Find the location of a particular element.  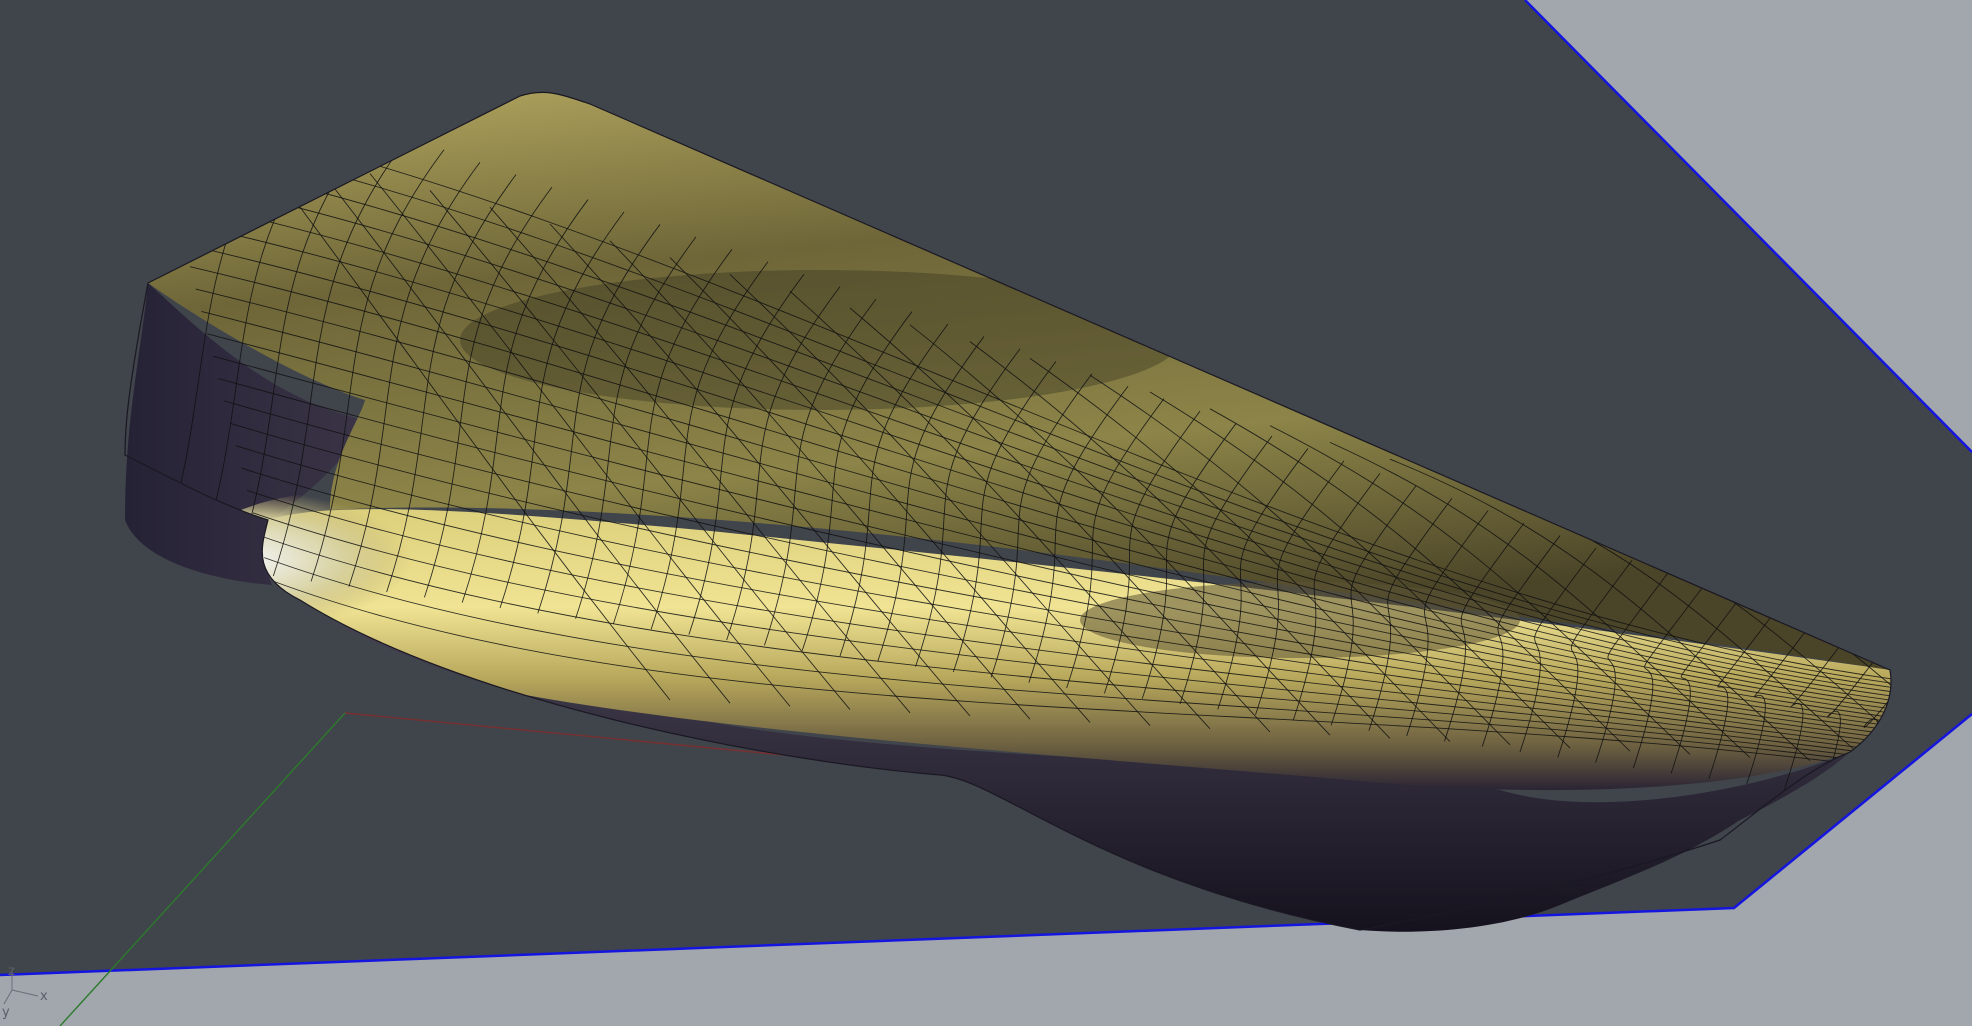

axis-x-label: x is located at coordinates (44, 996).